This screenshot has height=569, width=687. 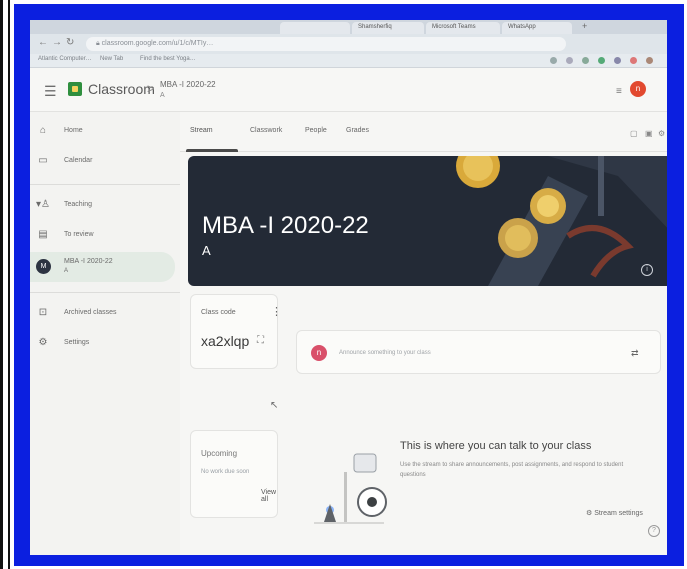 I want to click on sidebar-item-settings: ⚙ Settings, so click(x=105, y=344).